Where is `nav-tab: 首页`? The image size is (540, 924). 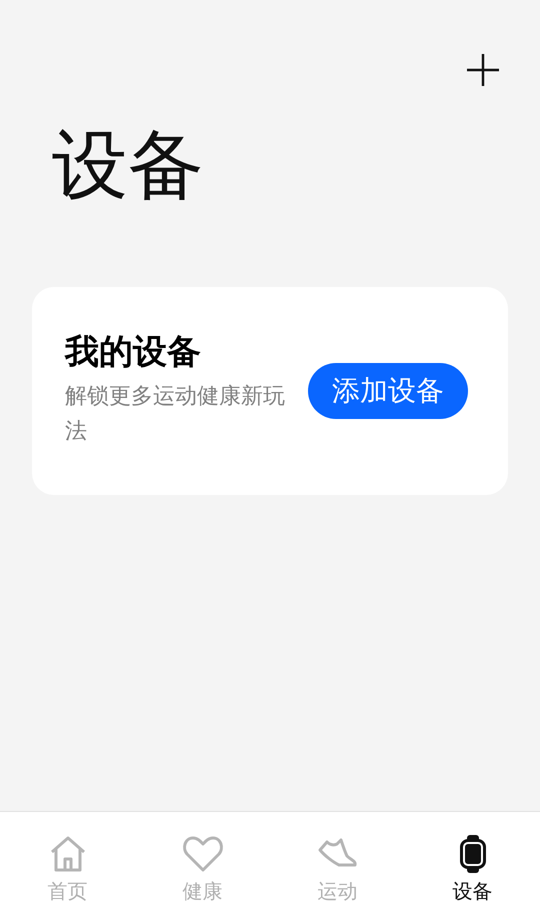 nav-tab: 首页 is located at coordinates (67, 868).